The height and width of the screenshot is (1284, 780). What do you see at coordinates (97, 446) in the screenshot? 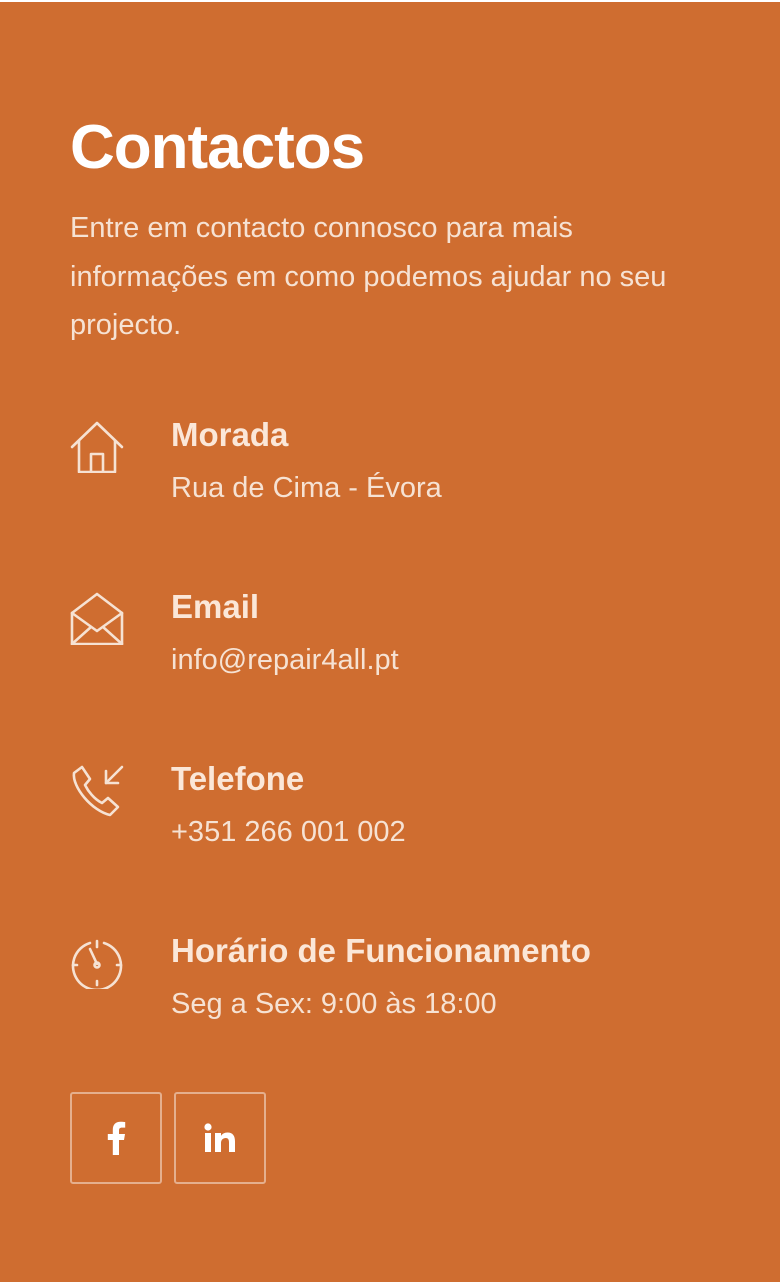
I see `home-icon` at bounding box center [97, 446].